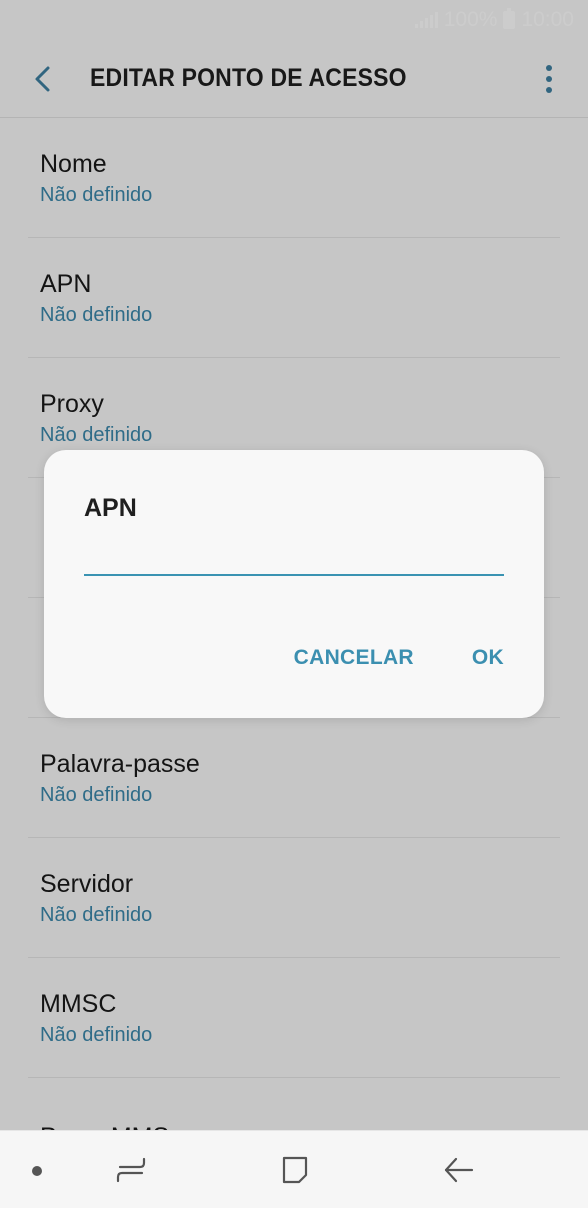 The height and width of the screenshot is (1208, 588). I want to click on nav-back-icon, so click(459, 1170).